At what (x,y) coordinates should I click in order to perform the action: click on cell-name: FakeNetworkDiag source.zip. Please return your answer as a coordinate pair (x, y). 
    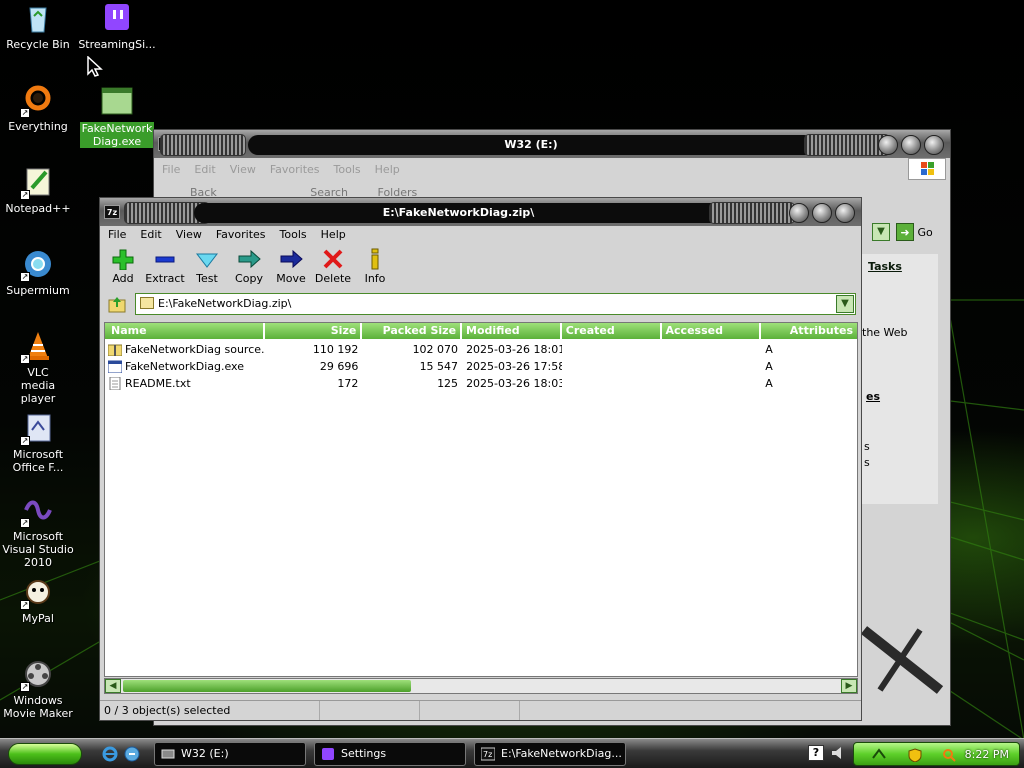
    Looking at the image, I should click on (185, 349).